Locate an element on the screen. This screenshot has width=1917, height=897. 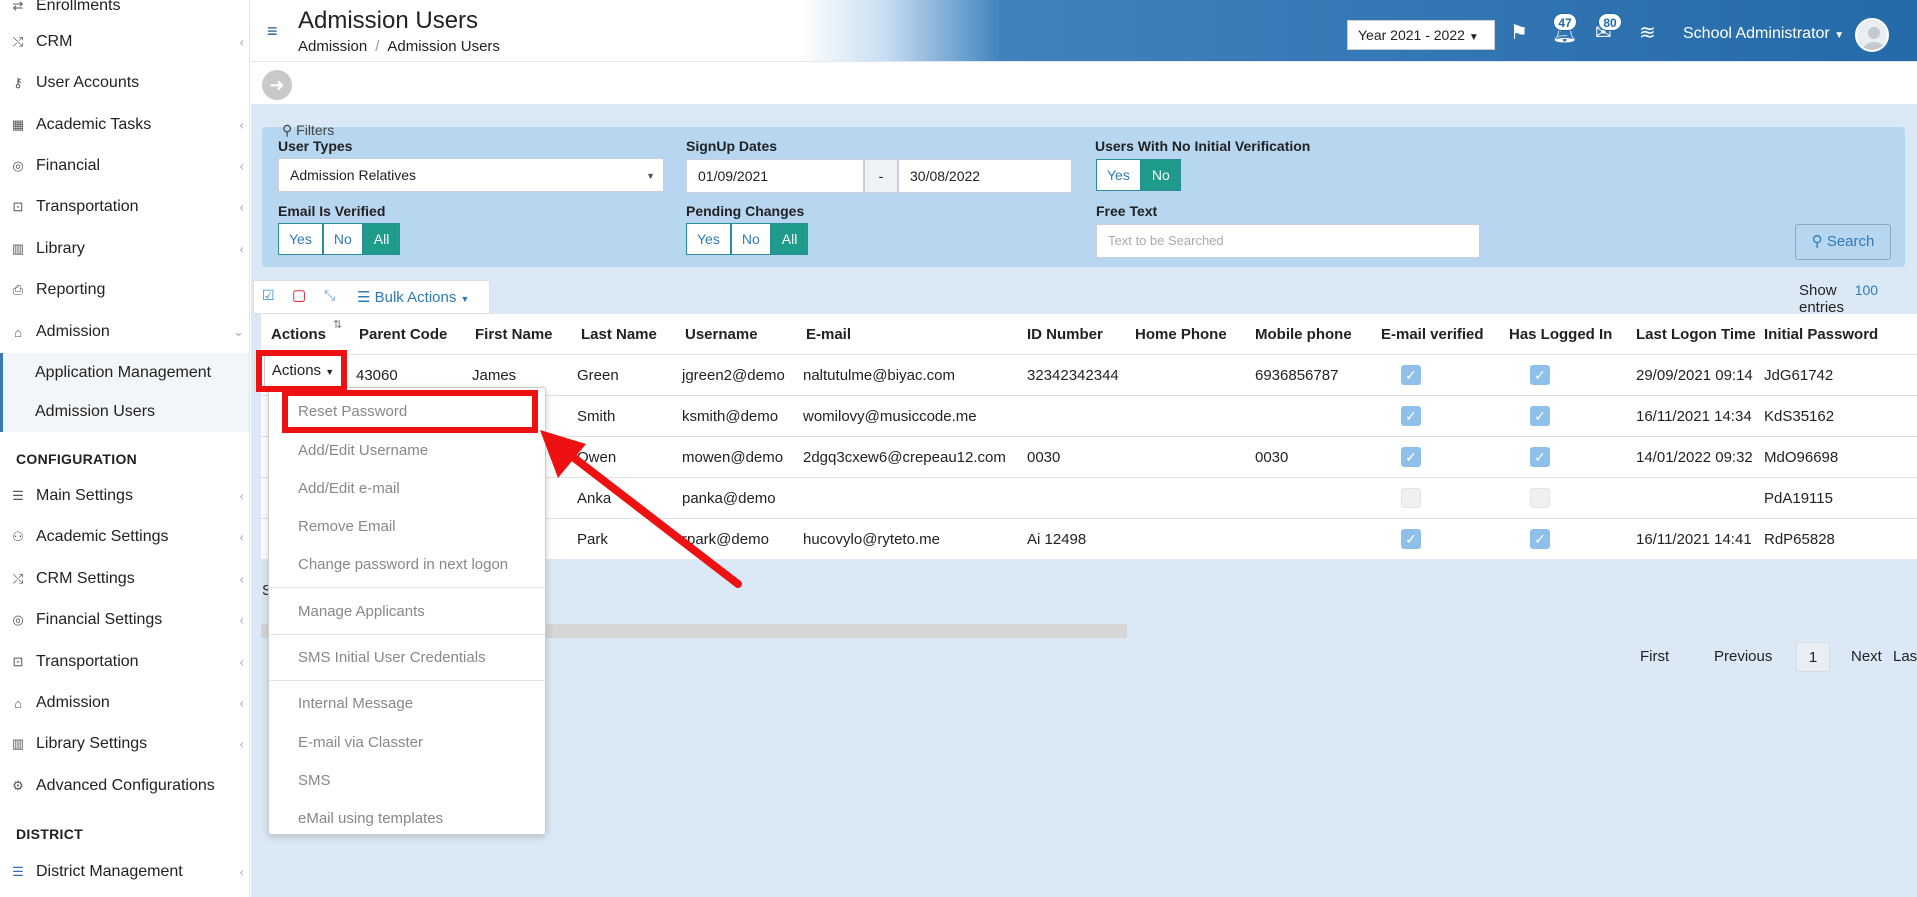
menu-item-manage-applicants: Manage Applicants is located at coordinates (407, 612).